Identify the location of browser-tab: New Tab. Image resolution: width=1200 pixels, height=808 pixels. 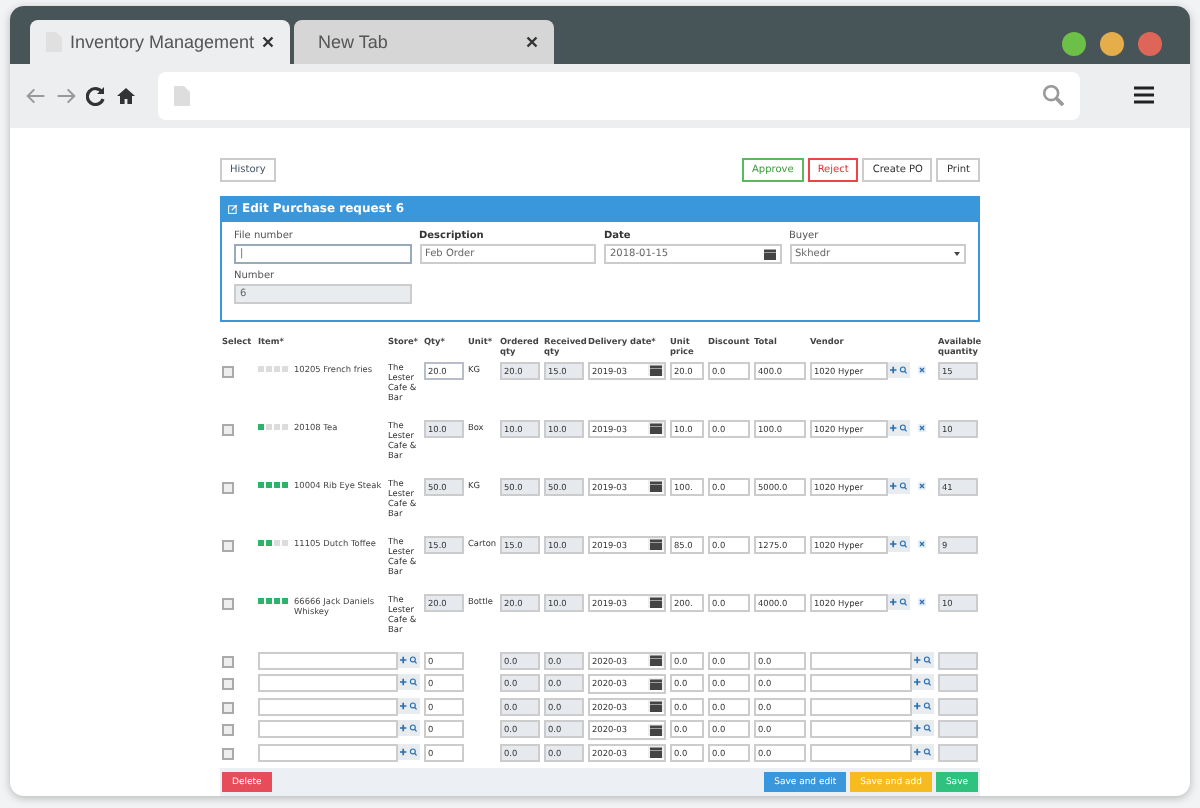
(424, 42).